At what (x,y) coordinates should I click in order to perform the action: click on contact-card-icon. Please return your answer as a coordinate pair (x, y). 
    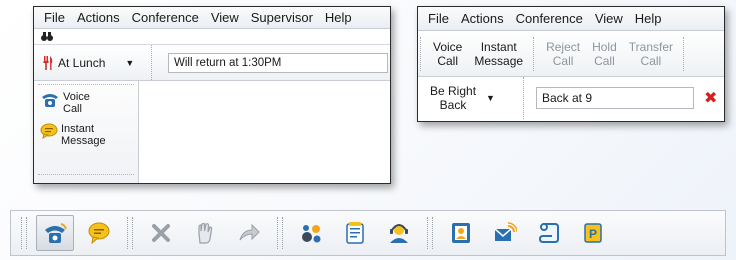
    Looking at the image, I should click on (461, 233).